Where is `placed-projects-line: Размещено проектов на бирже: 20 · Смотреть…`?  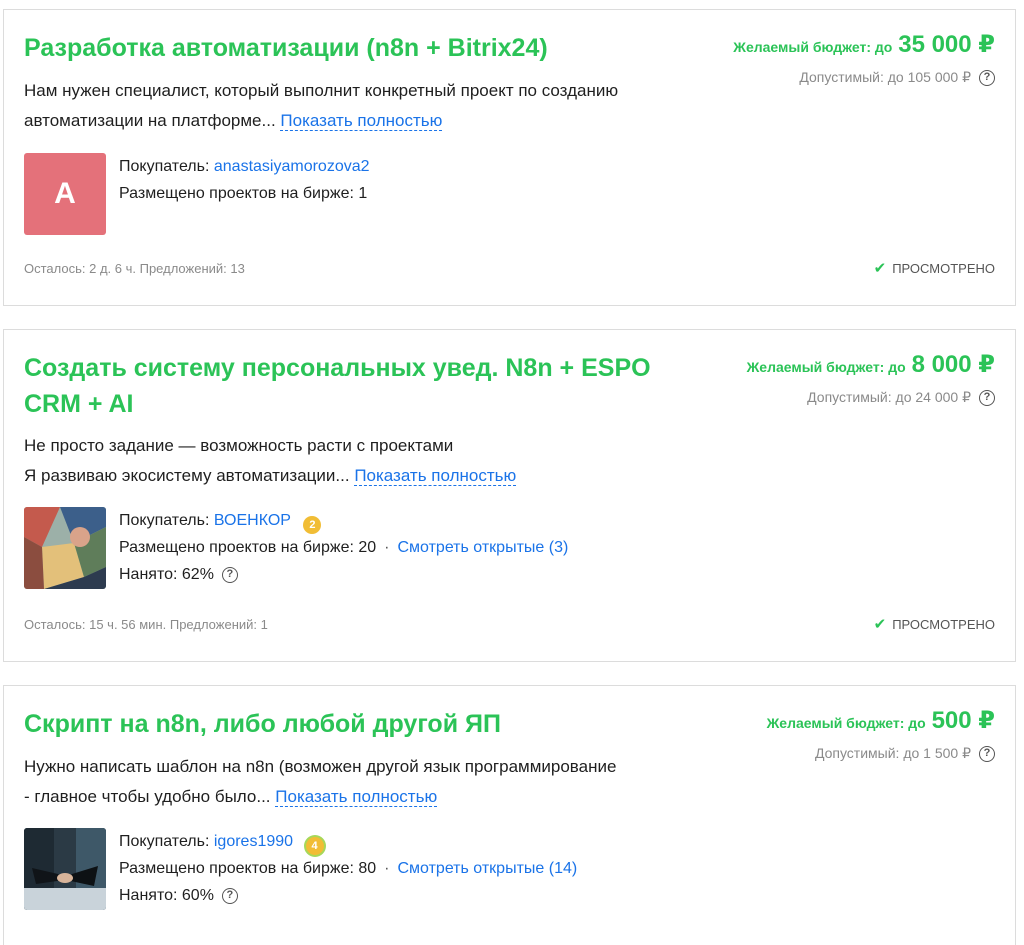
placed-projects-line: Размещено проектов на бирже: 20 · Смотреть… is located at coordinates (343, 547).